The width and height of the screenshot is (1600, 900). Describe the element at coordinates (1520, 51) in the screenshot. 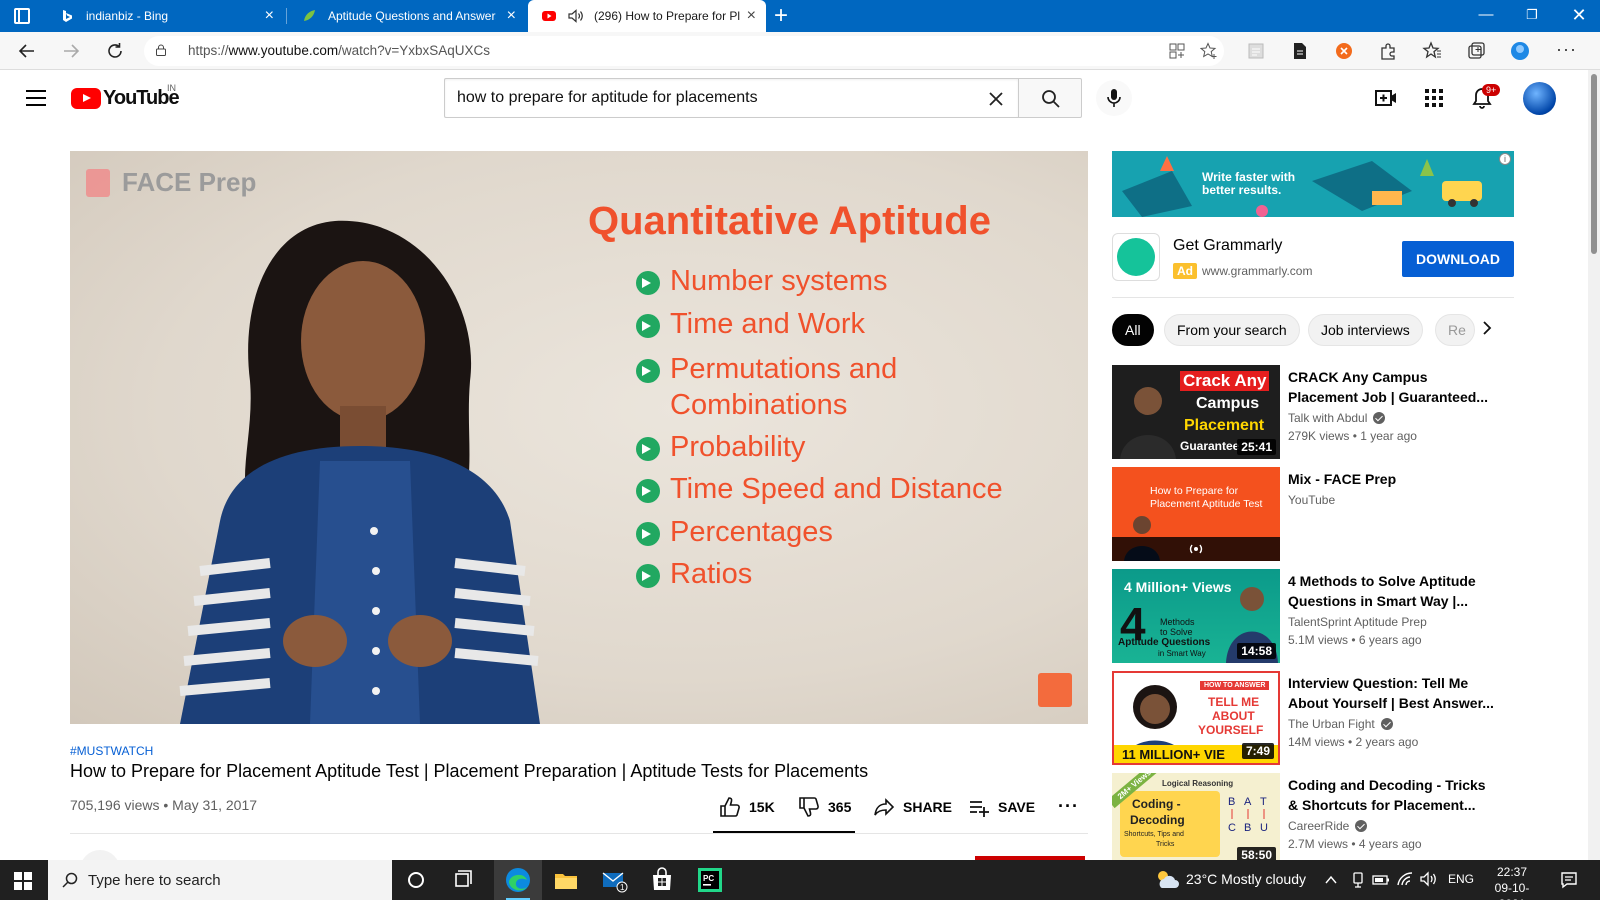

I see `profile-icon` at that location.